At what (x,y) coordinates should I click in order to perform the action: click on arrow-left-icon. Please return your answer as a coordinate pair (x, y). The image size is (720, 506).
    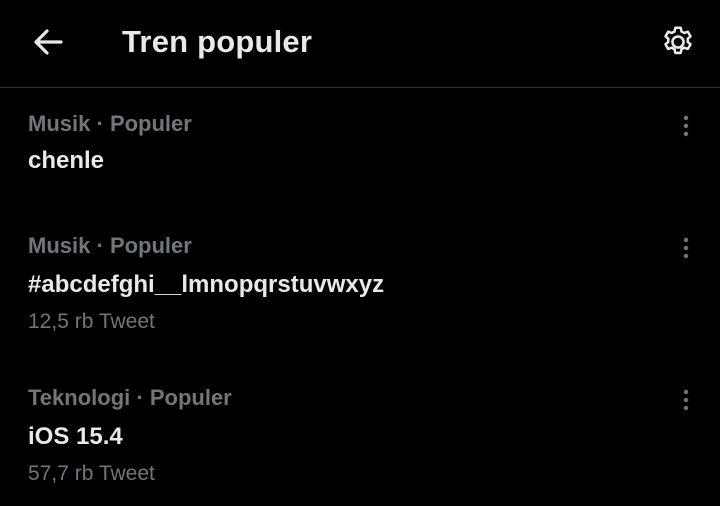
    Looking at the image, I should click on (48, 42).